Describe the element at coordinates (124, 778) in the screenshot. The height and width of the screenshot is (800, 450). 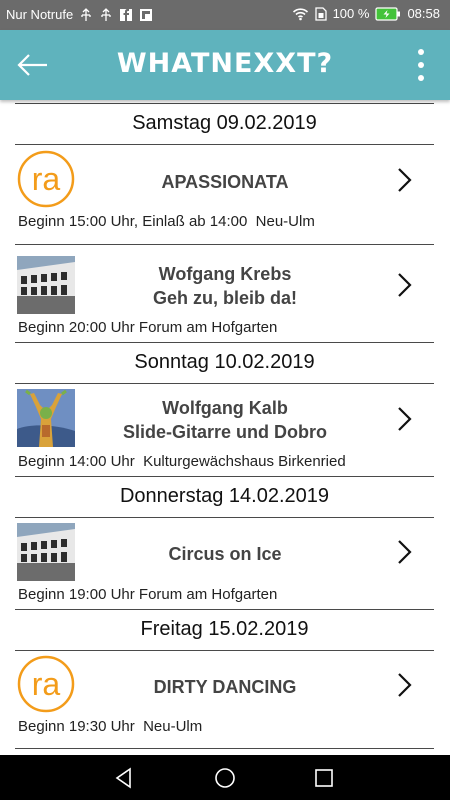
I see `back-triangle-icon` at that location.